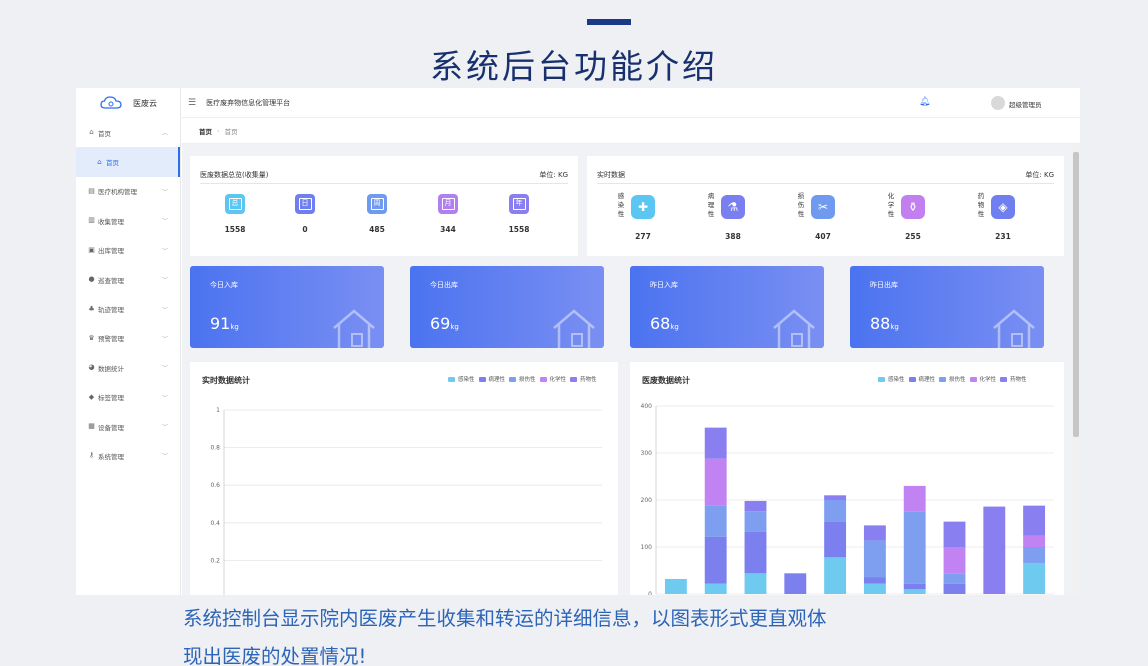  What do you see at coordinates (275, 655) in the screenshot?
I see `caption-line-2: 现出医废的处置情况!` at bounding box center [275, 655].